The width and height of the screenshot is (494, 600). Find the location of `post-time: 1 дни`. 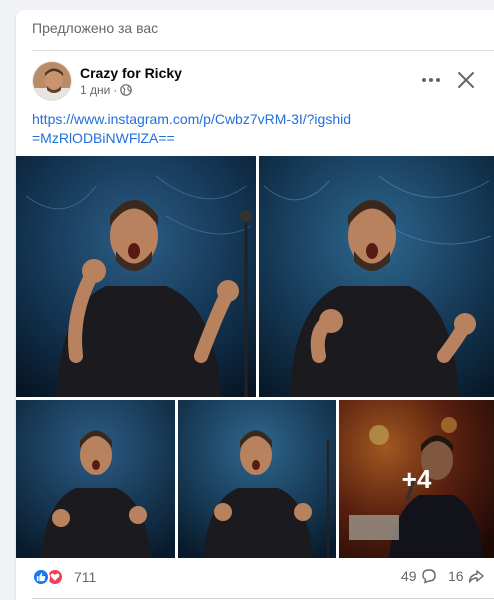

post-time: 1 дни is located at coordinates (95, 90).